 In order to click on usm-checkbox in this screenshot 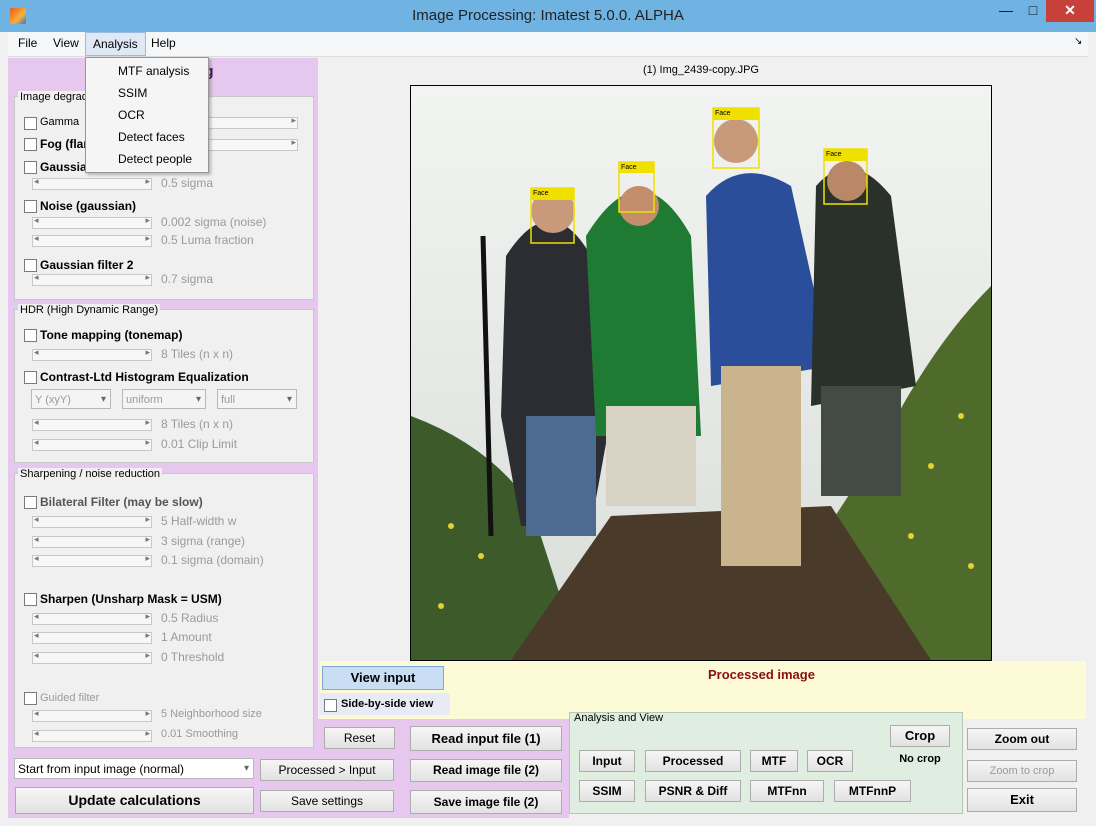, I will do `click(30, 599)`.